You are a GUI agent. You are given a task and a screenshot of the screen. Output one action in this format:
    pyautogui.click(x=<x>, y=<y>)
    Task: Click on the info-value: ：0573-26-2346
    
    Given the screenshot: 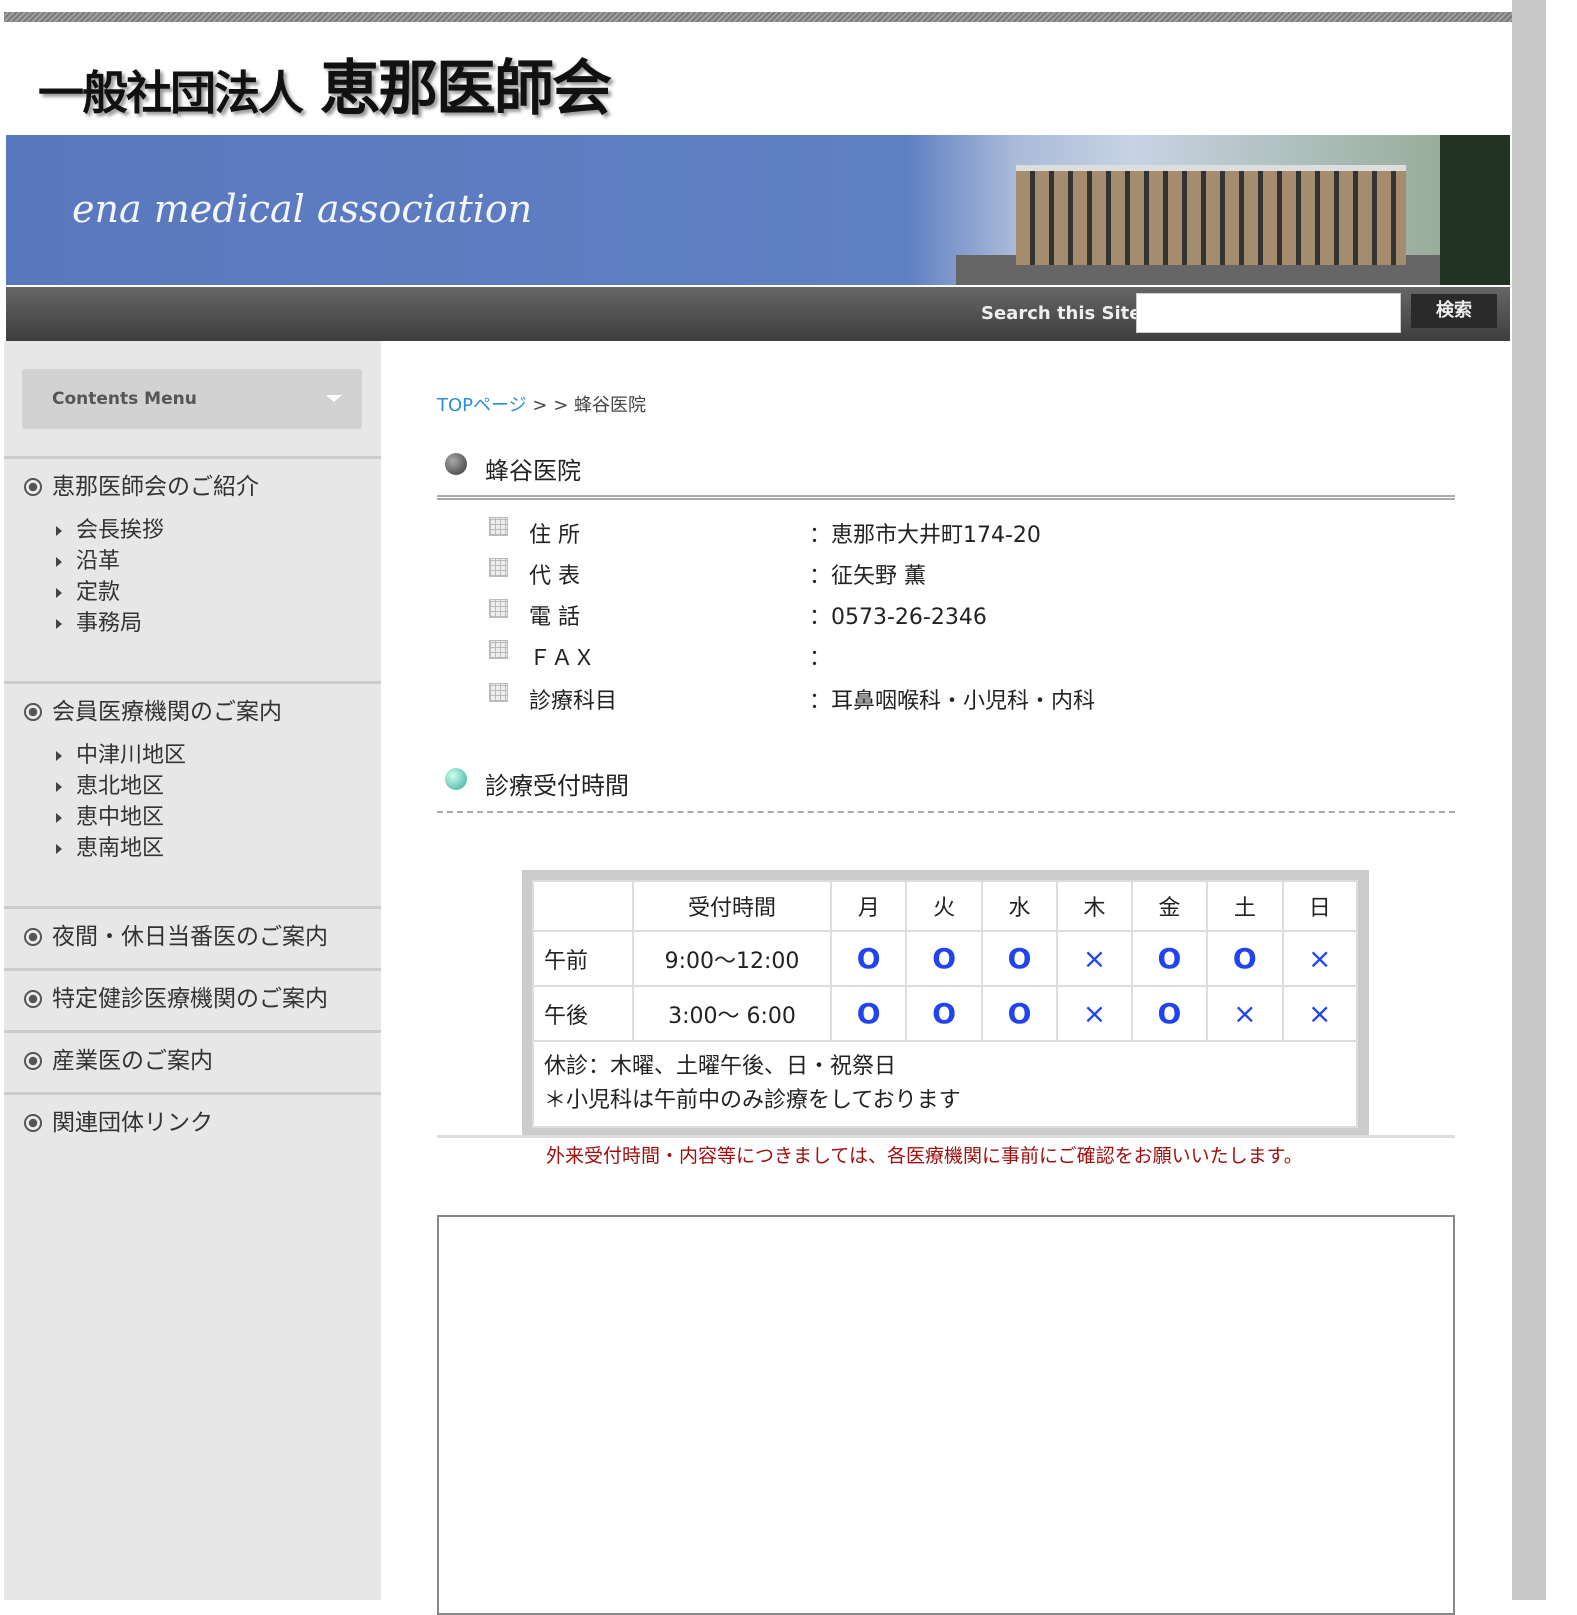 What is the action you would take?
    pyautogui.click(x=898, y=617)
    